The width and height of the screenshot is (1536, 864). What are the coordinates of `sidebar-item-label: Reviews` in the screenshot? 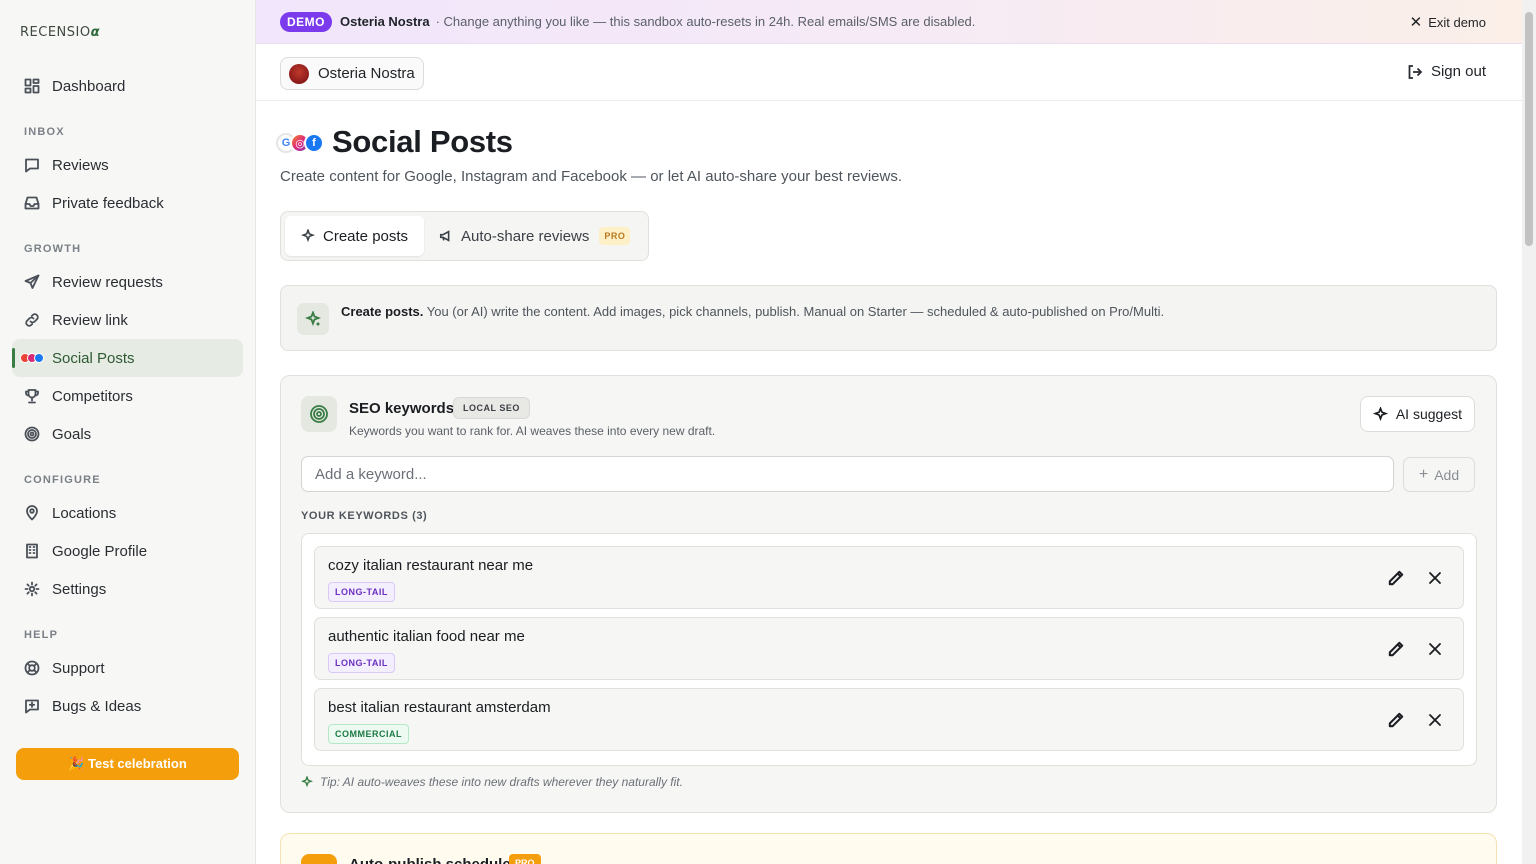 It's located at (80, 165).